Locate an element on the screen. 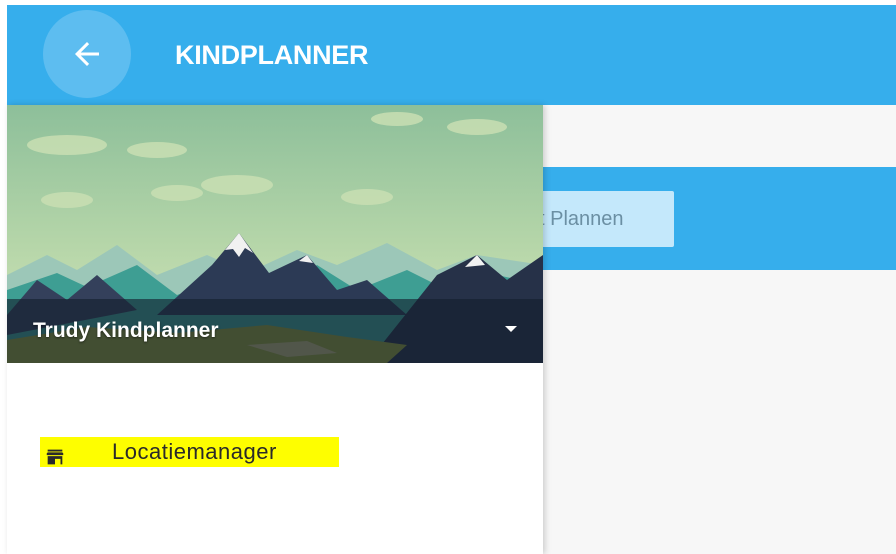 Image resolution: width=896 pixels, height=554 pixels. menu-item-locatiemanager: Locatiemanager is located at coordinates (189, 452).